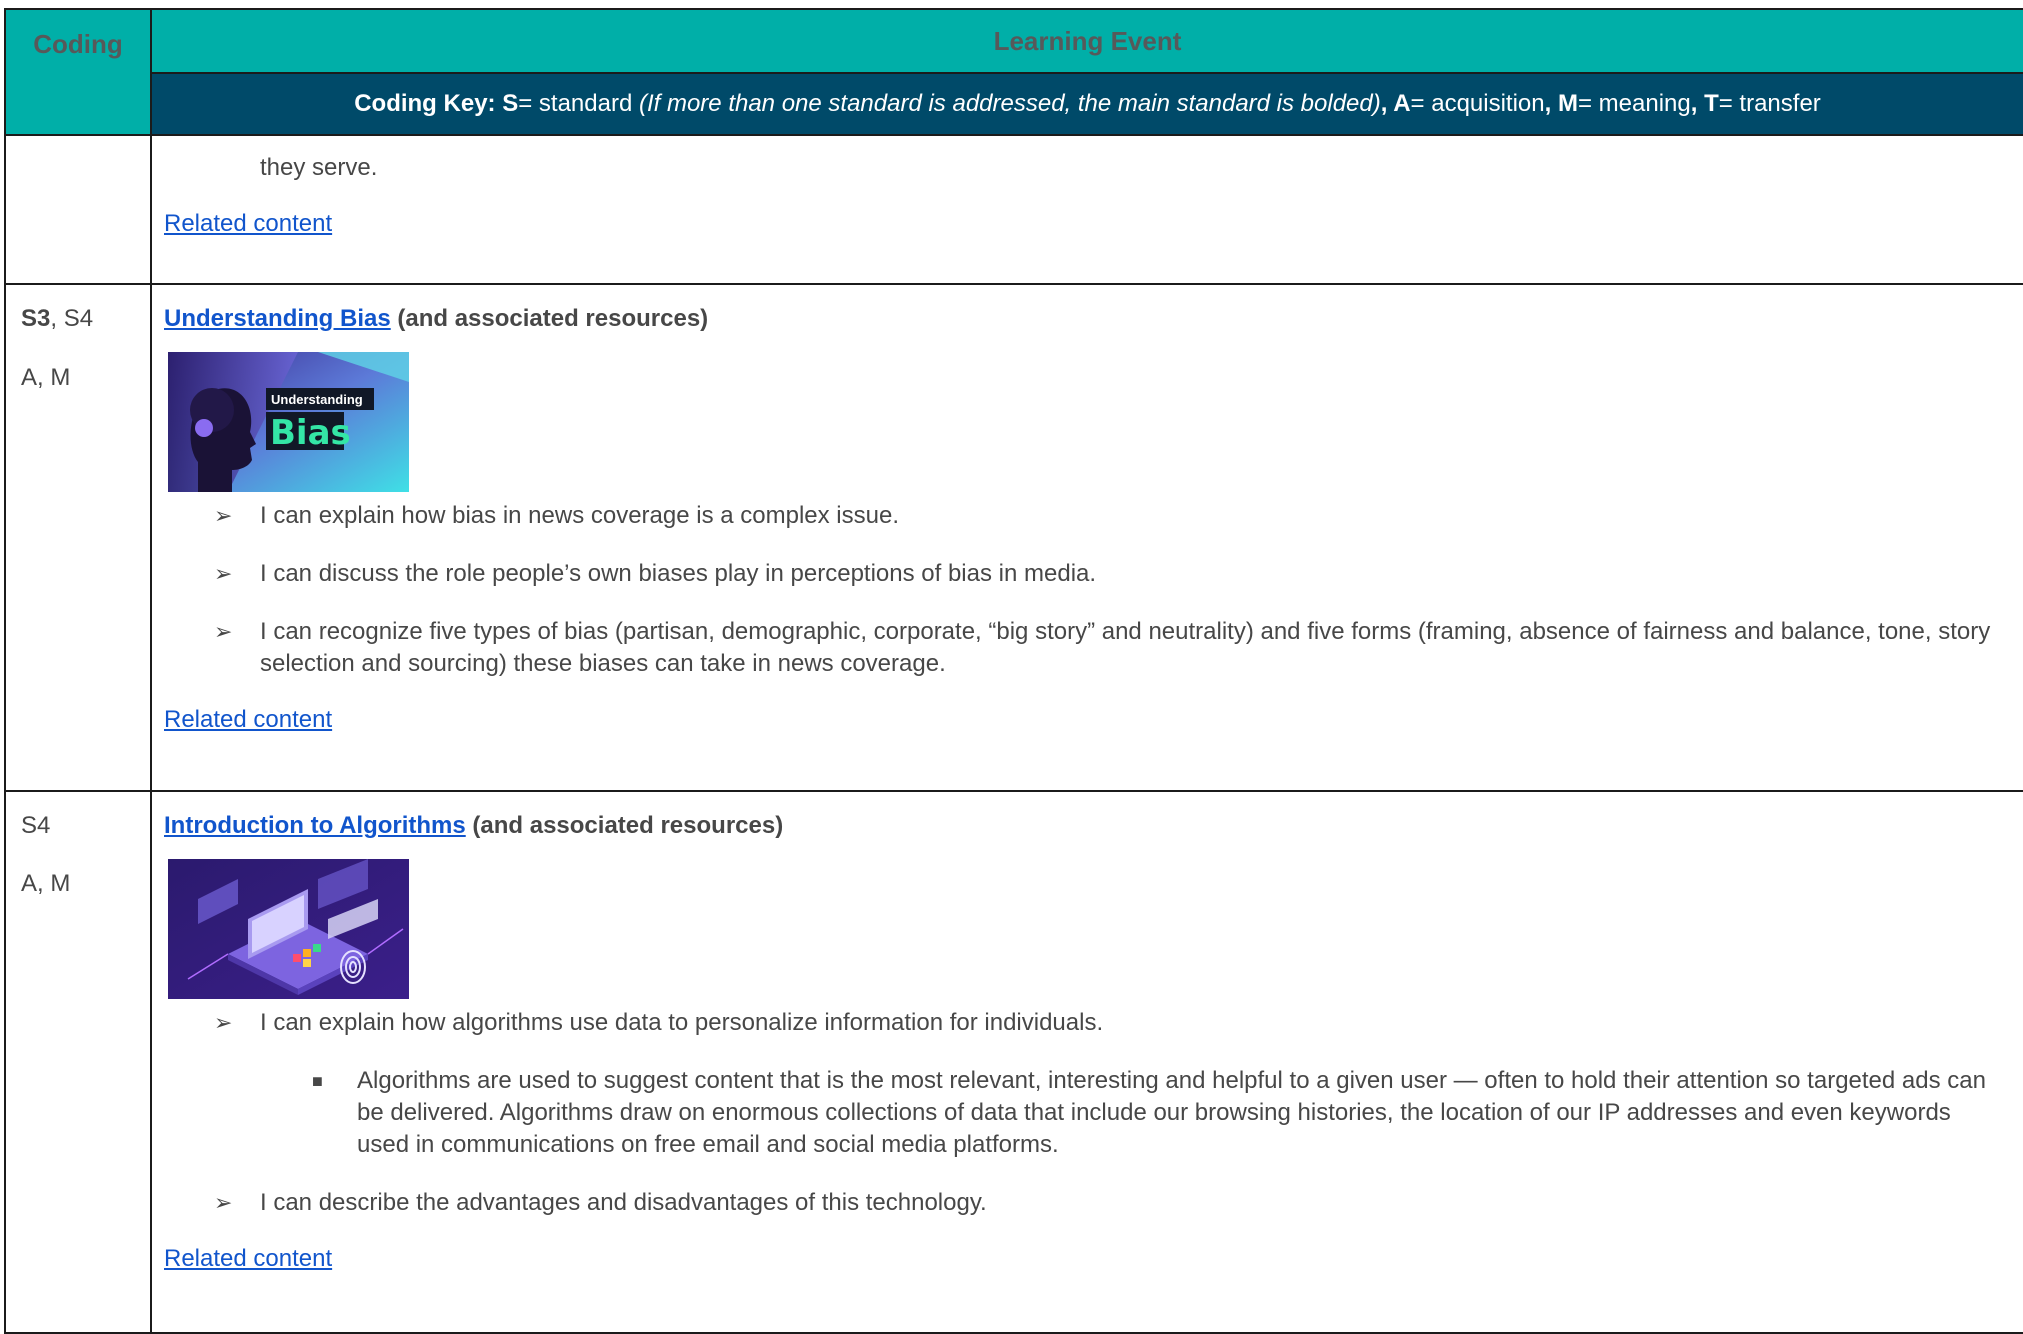 The width and height of the screenshot is (2023, 1334). I want to click on lesson-title-link: Introduction to Algorithms, so click(315, 825).